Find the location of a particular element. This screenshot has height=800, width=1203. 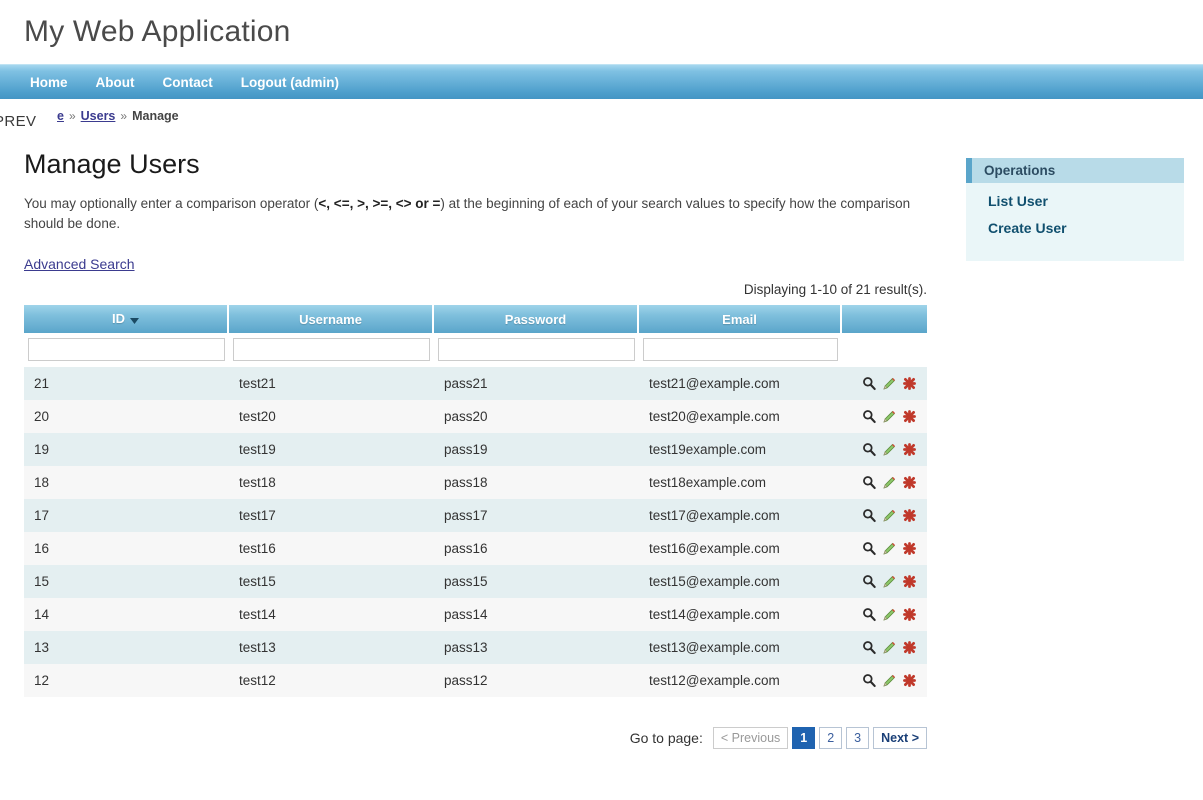

cell-email: test18example.com is located at coordinates (740, 482).